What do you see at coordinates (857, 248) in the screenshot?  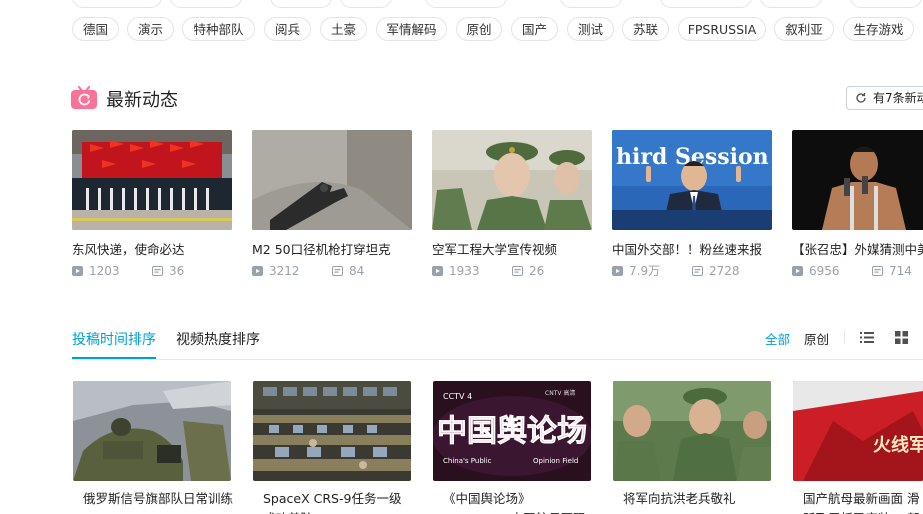 I see `video-title: 【张召忠】外媒猜测中美` at bounding box center [857, 248].